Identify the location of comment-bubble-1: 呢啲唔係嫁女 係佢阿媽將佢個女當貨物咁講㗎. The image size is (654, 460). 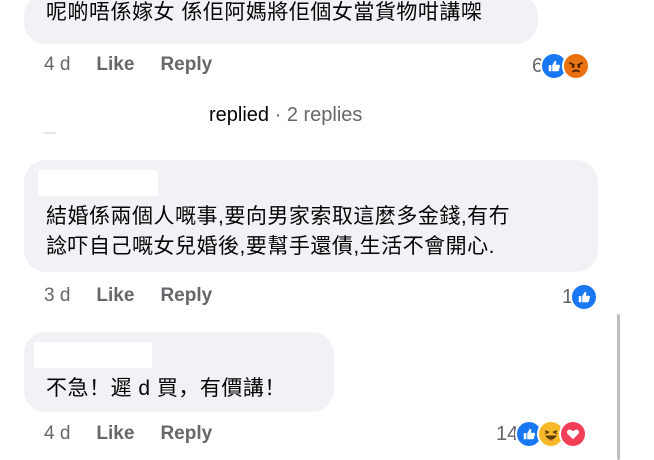
(281, 22).